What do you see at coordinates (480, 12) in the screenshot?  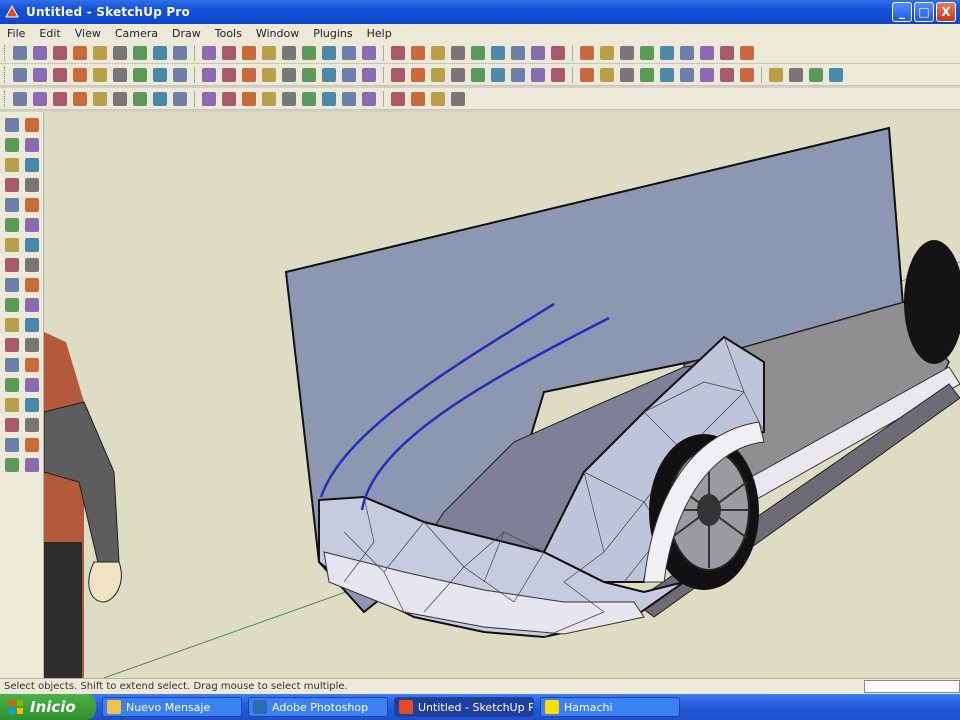 I see `title-bar: Untitled - SketchUp Pro _ □ X` at bounding box center [480, 12].